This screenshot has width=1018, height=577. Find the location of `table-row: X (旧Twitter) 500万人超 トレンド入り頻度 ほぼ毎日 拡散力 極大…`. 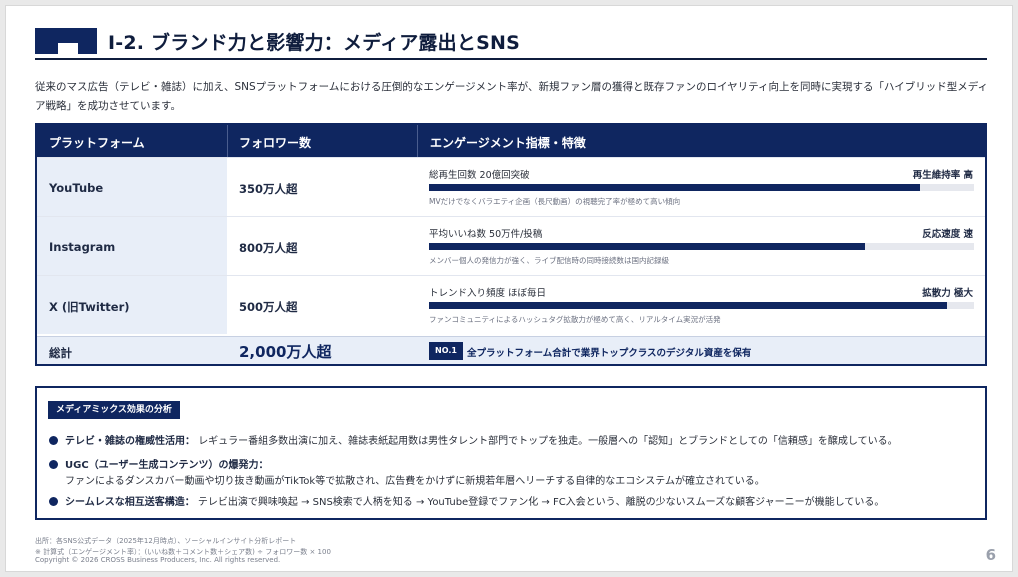

table-row: X (旧Twitter) 500万人超 トレンド入り頻度 ほぼ毎日 拡散力 極大… is located at coordinates (511, 304).